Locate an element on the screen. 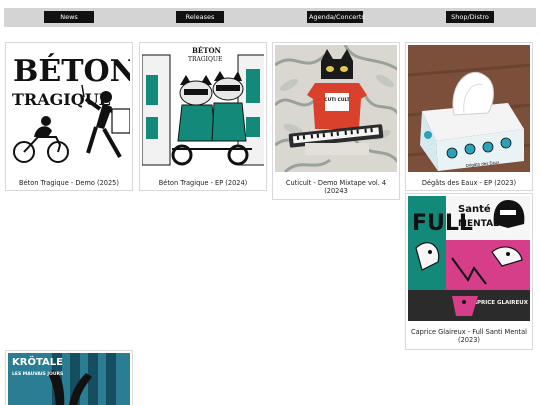 The height and width of the screenshot is (405, 540). release-cover-image: CUTI CULT is located at coordinates (336, 108).